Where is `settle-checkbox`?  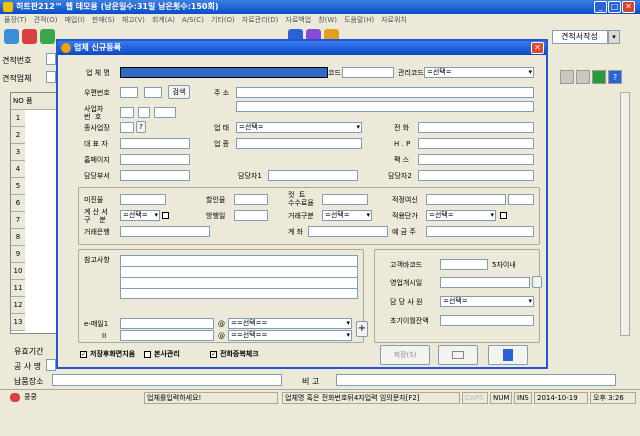 settle-checkbox is located at coordinates (165, 215).